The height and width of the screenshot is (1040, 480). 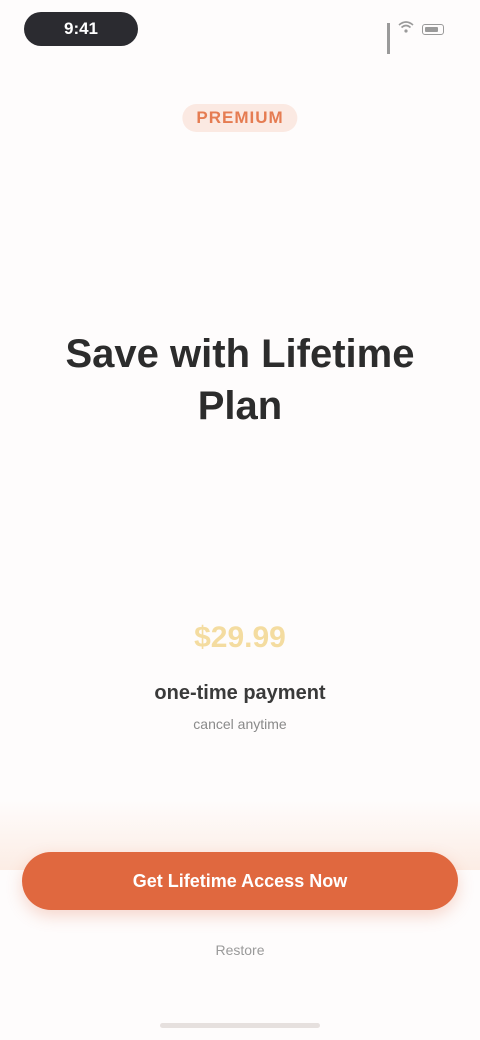 I want to click on wifi-icon, so click(x=406, y=29).